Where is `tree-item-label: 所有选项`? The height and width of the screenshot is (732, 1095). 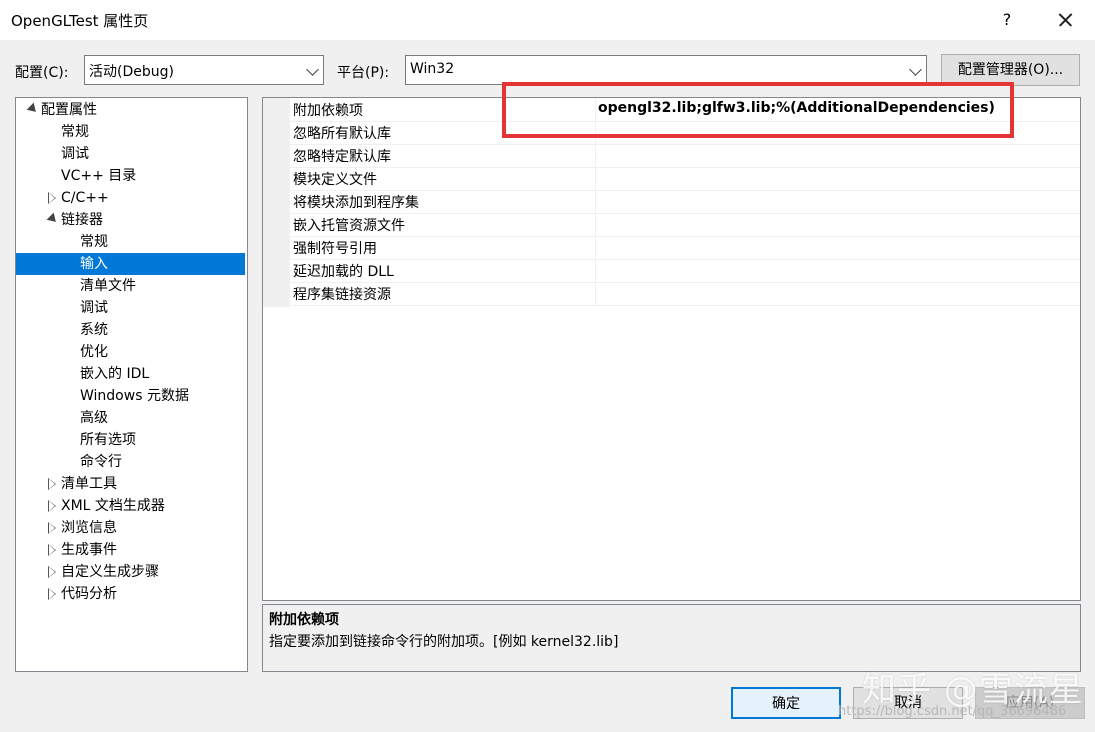
tree-item-label: 所有选项 is located at coordinates (108, 440).